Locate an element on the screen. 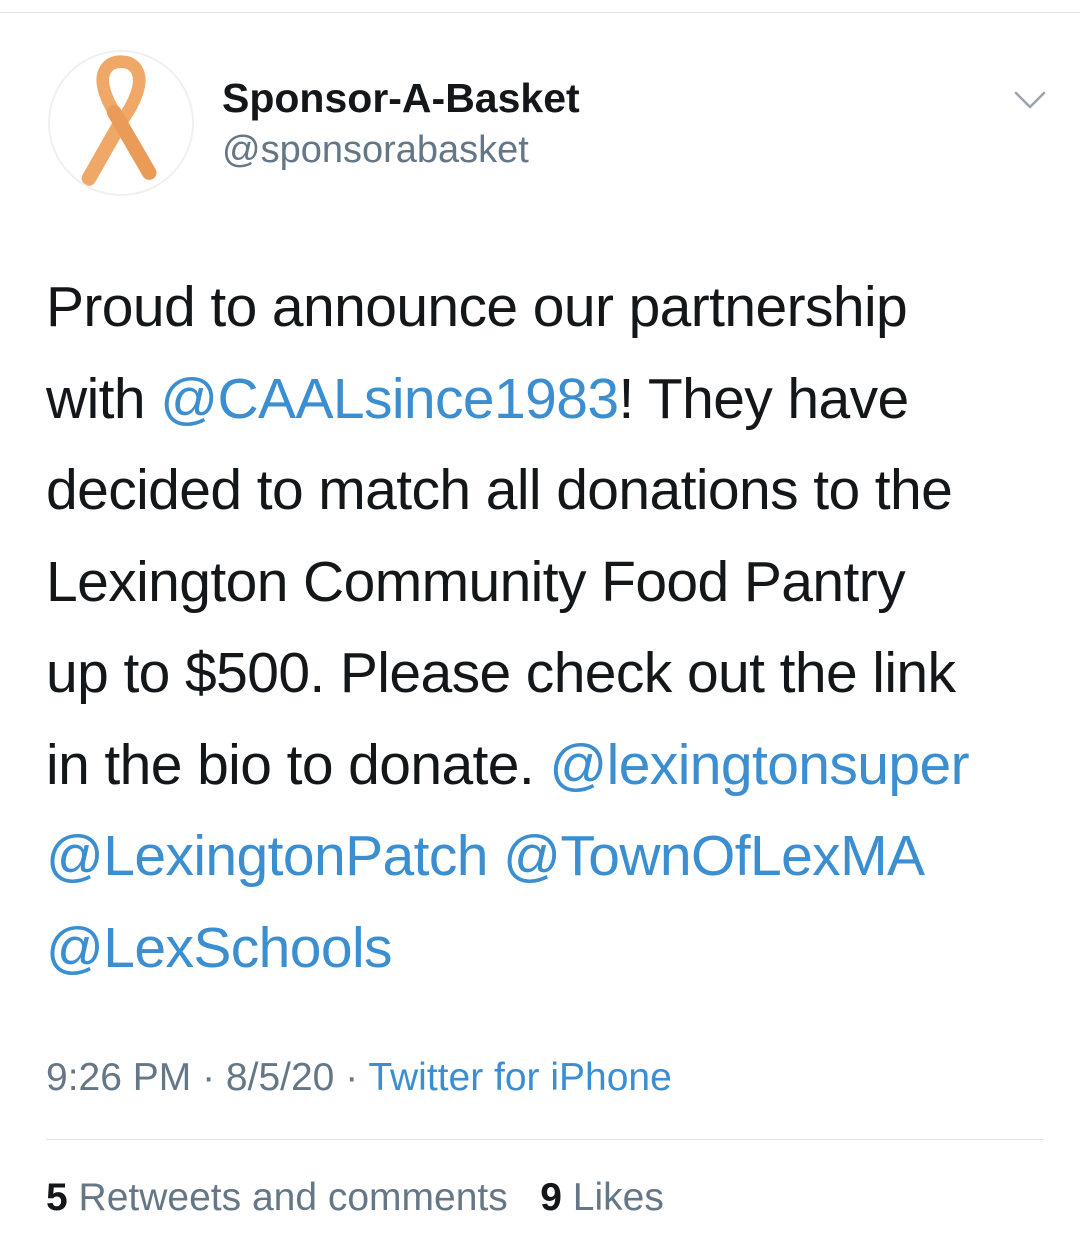 The height and width of the screenshot is (1248, 1080). tweet-source-link: Twitter for iPhone is located at coordinates (519, 1077).